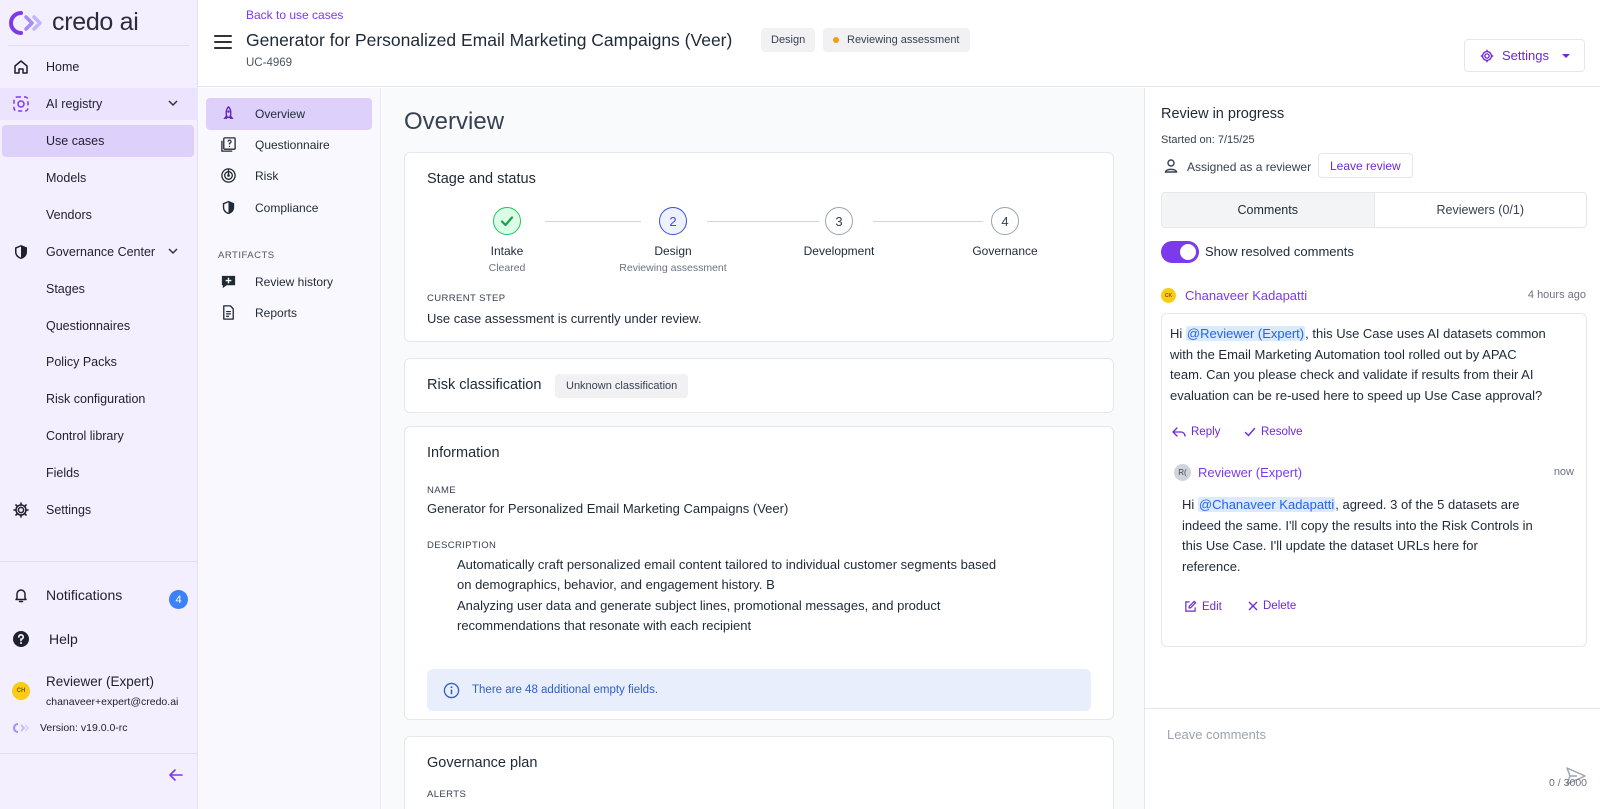 This screenshot has height=809, width=1600. Describe the element at coordinates (507, 240) in the screenshot. I see `step-intake: Intake Cleared` at that location.